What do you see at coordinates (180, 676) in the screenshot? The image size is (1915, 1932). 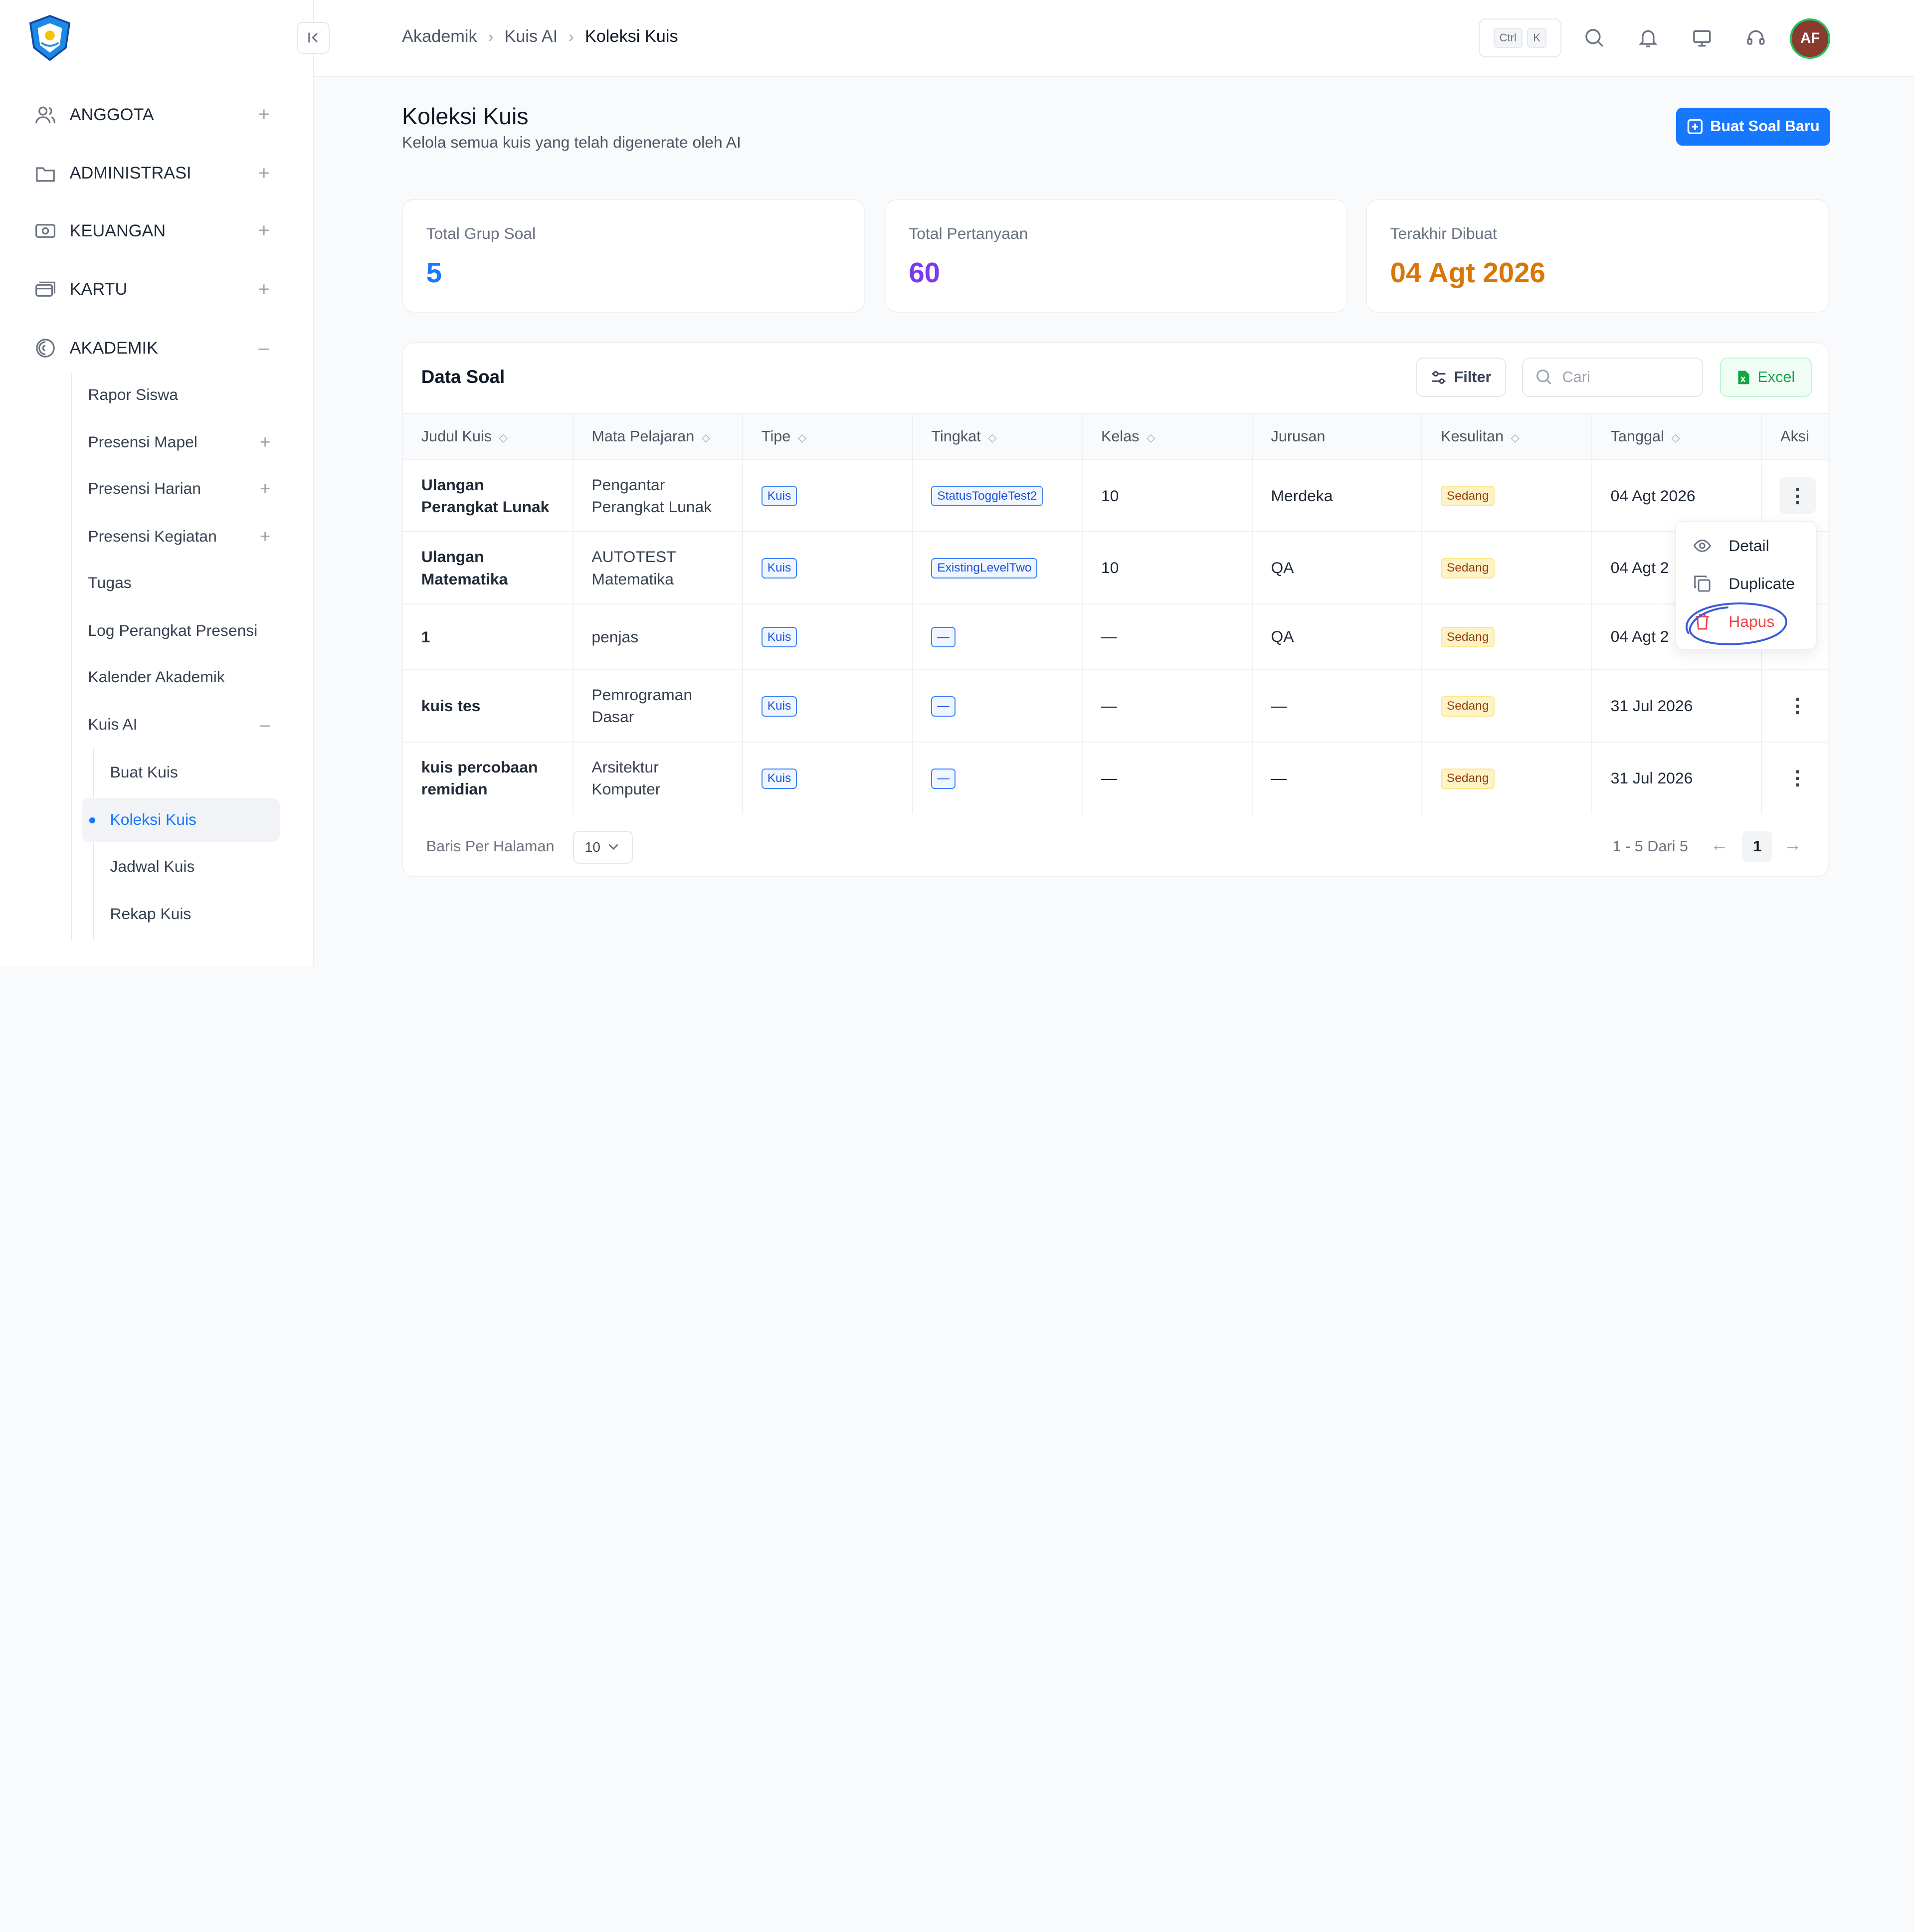 I see `sidebar-item-kalender: Kalender Akademik` at bounding box center [180, 676].